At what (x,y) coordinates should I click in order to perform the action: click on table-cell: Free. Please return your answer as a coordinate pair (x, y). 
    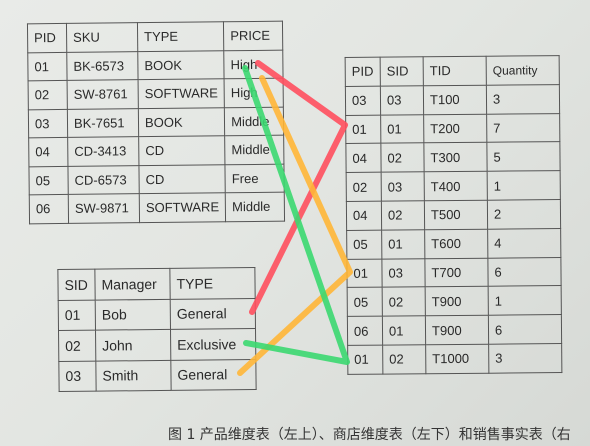
    Looking at the image, I should click on (255, 178).